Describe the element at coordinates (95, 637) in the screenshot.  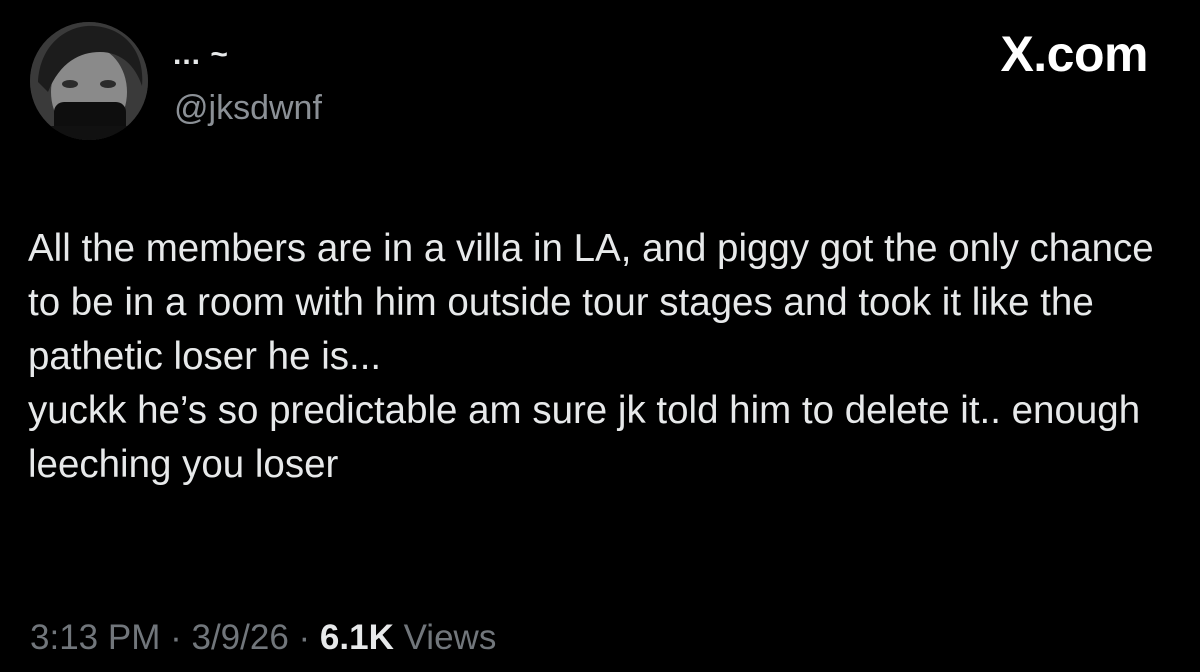
I see `tweet-time: 3:13 PM` at that location.